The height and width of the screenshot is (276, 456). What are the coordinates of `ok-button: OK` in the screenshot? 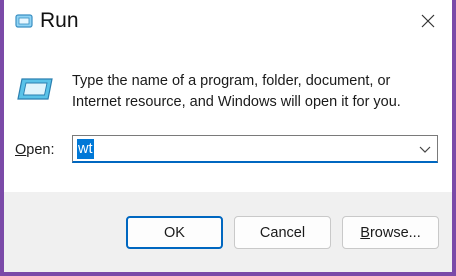 It's located at (174, 232).